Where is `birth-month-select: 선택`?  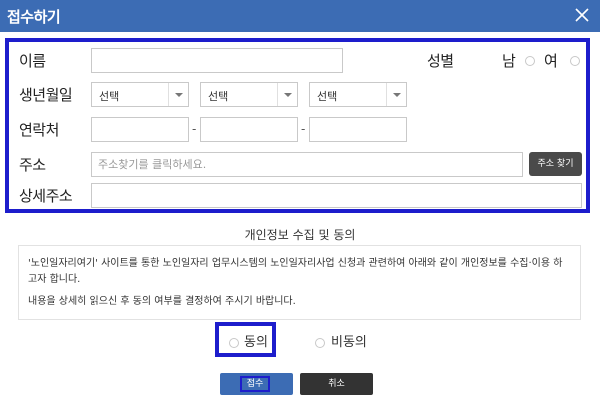 birth-month-select: 선택 is located at coordinates (249, 94).